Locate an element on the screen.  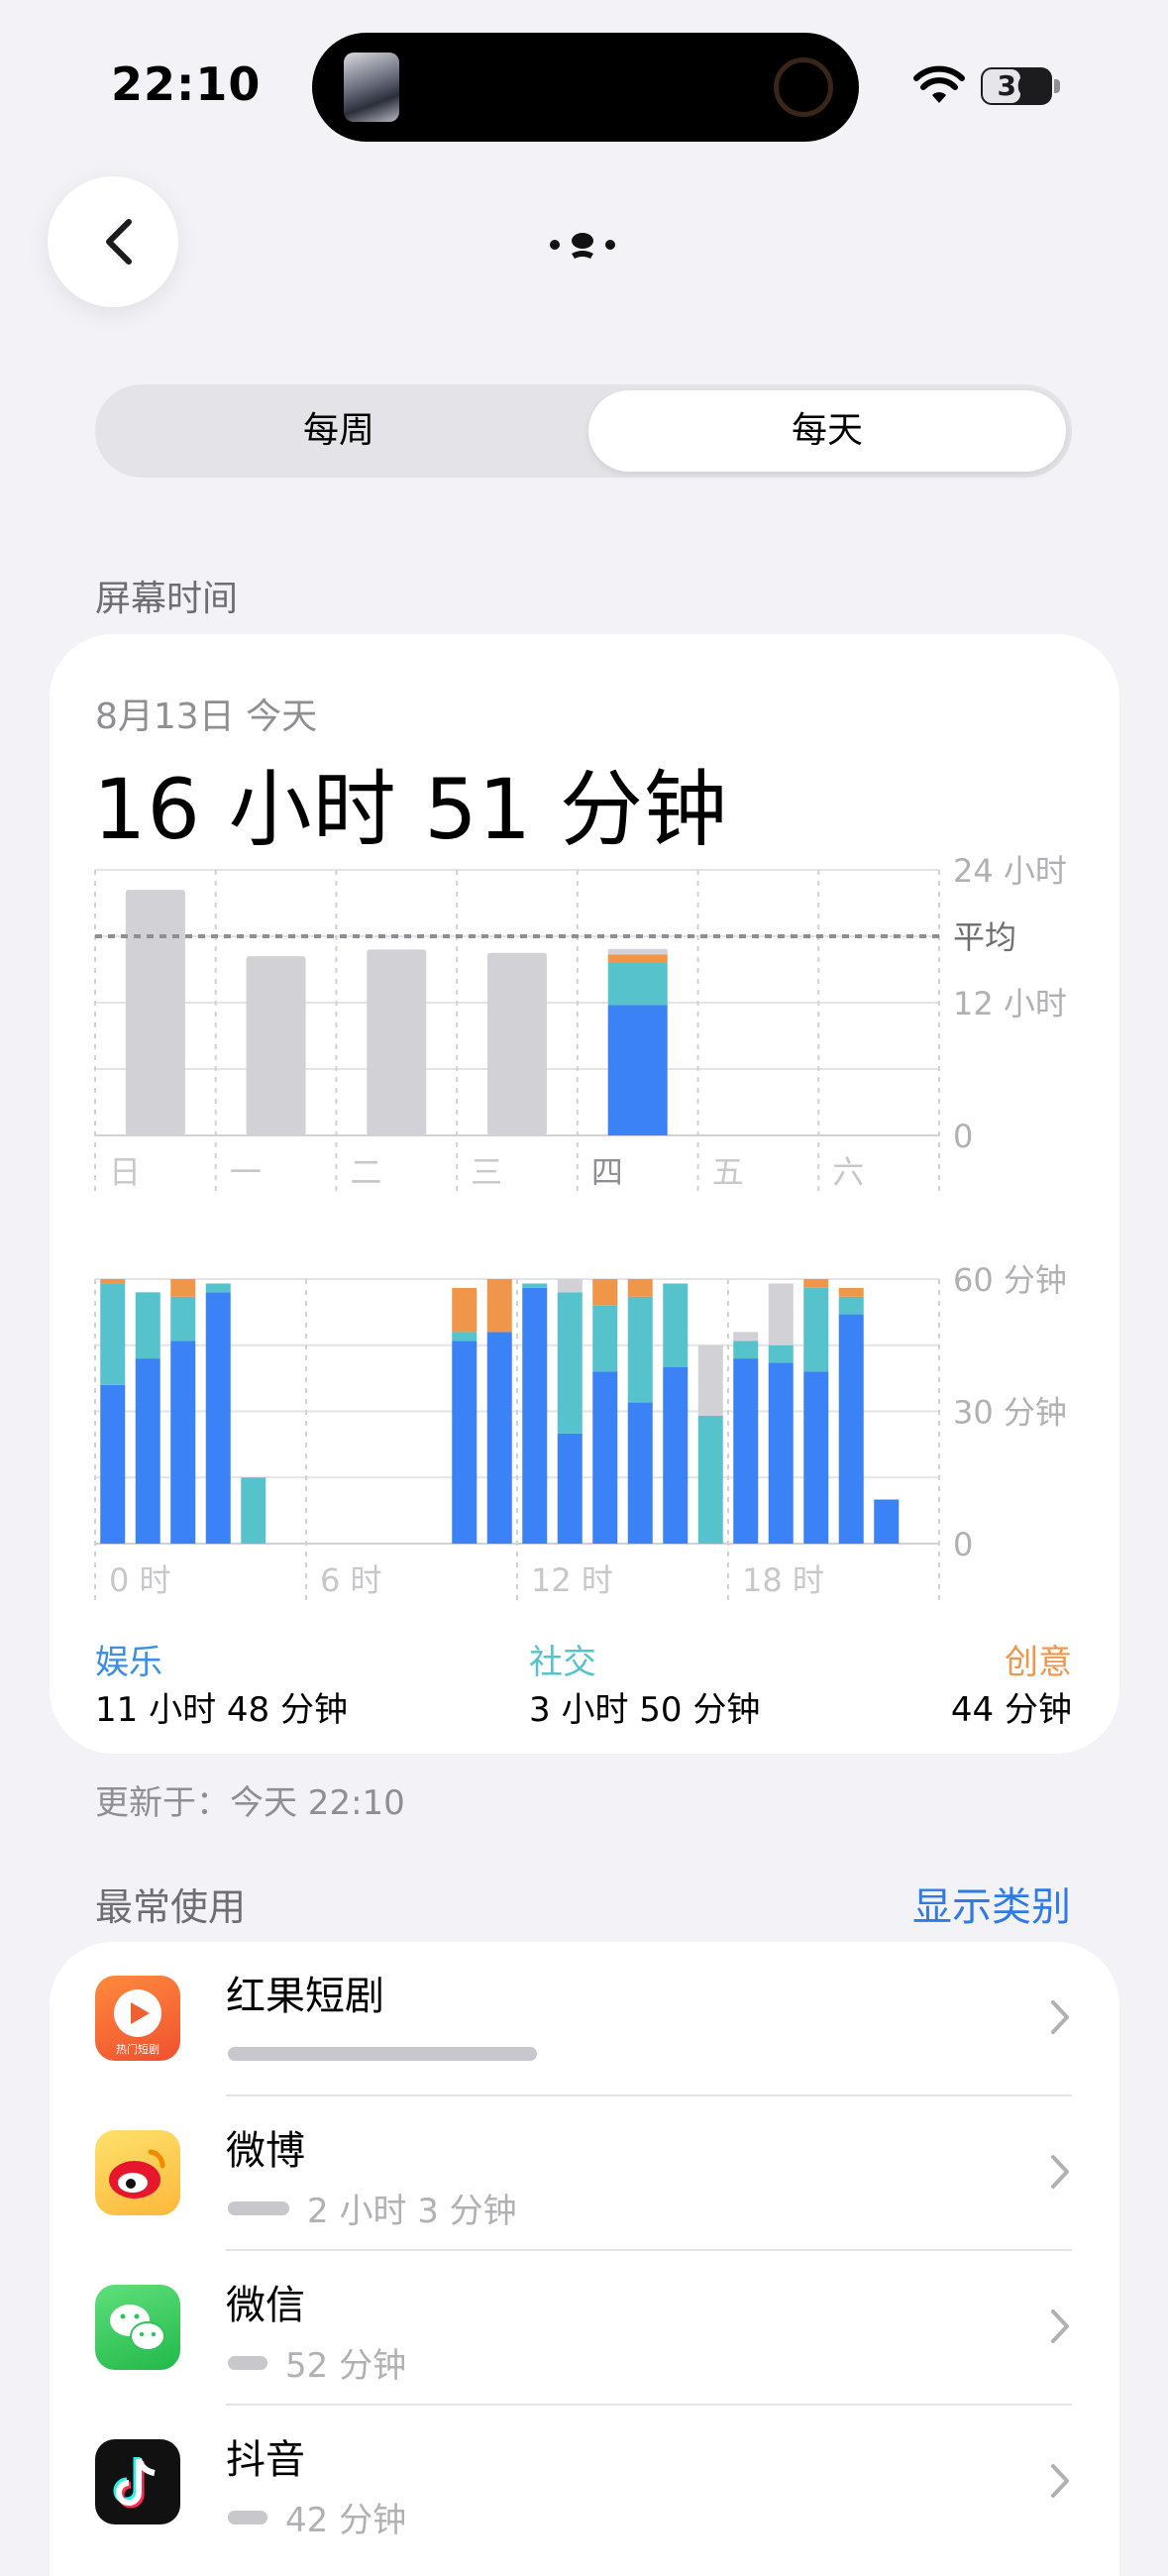
today-bar-entertainment is located at coordinates (637, 1070).